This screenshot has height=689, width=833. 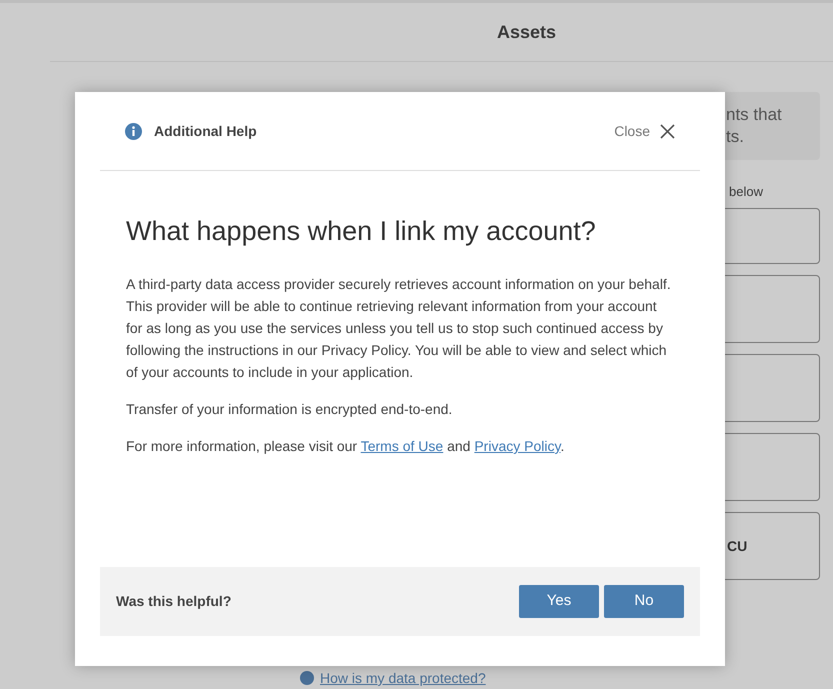 What do you see at coordinates (644, 601) in the screenshot?
I see `feedback-button: No` at bounding box center [644, 601].